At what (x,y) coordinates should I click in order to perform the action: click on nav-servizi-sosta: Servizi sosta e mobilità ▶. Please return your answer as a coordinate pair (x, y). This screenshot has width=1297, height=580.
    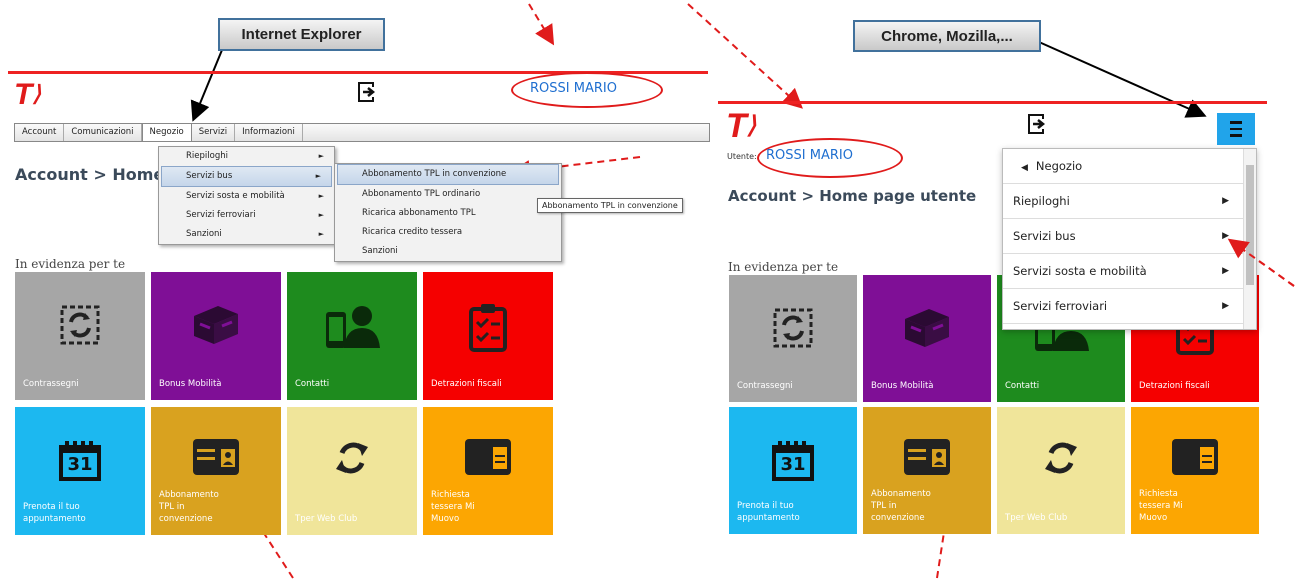
    Looking at the image, I should click on (1123, 271).